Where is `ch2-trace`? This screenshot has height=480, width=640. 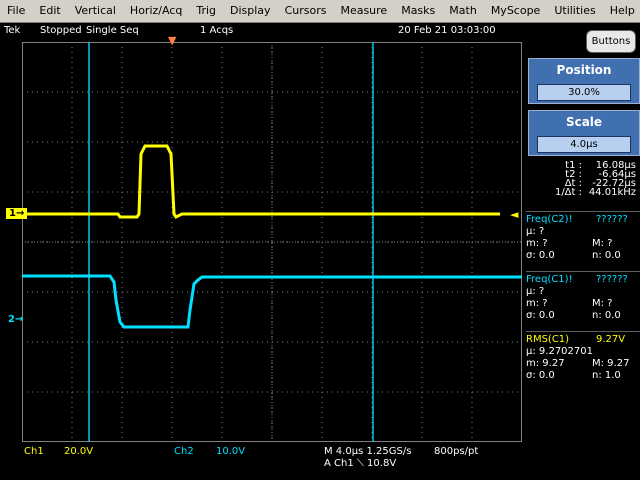 ch2-trace is located at coordinates (272, 301).